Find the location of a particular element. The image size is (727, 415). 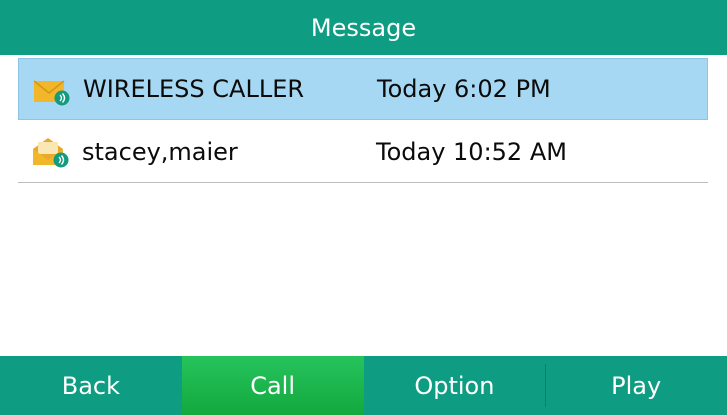

voicemail-envelope-open-icon is located at coordinates (51, 153).